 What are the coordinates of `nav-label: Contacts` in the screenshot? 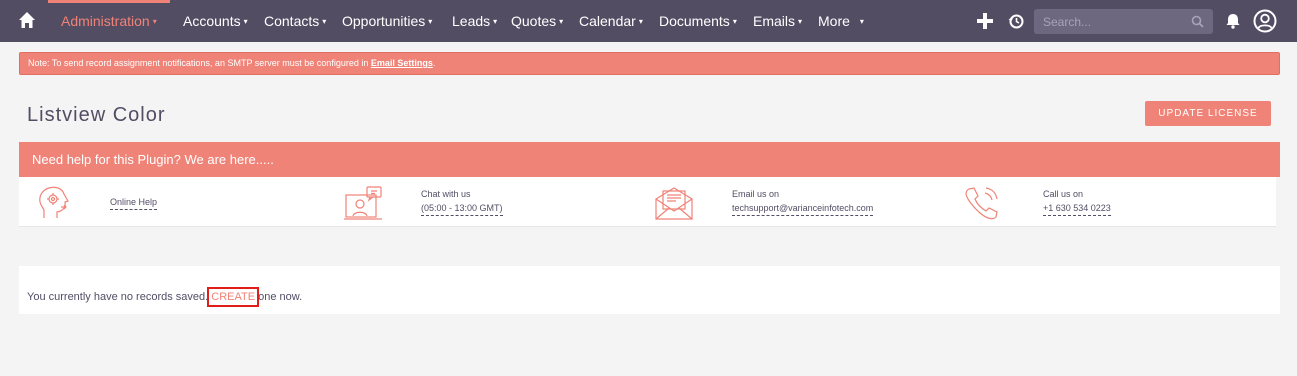 It's located at (292, 21).